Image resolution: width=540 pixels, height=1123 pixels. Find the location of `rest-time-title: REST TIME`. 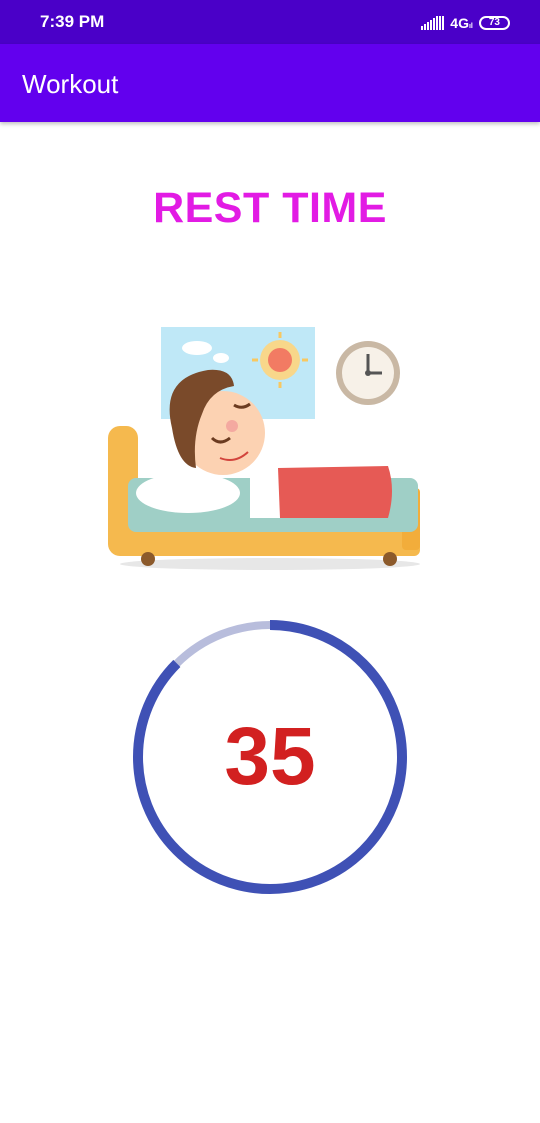

rest-time-title: REST TIME is located at coordinates (270, 208).